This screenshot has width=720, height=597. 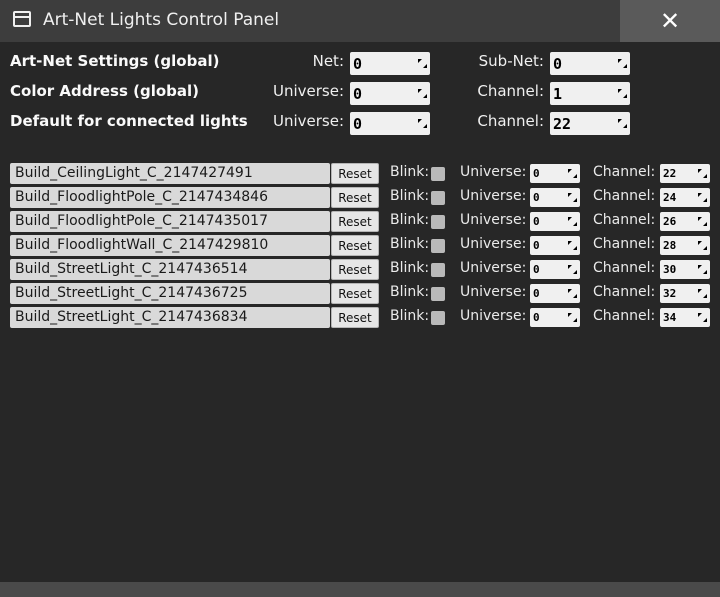 What do you see at coordinates (170, 269) in the screenshot?
I see `light-name-field: Build_StreetLight_C_2147436514` at bounding box center [170, 269].